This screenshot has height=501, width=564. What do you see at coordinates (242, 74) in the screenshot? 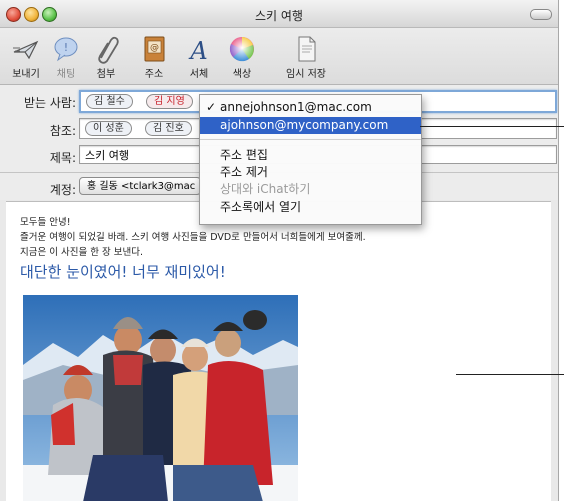
I see `colors-label: 색상` at bounding box center [242, 74].